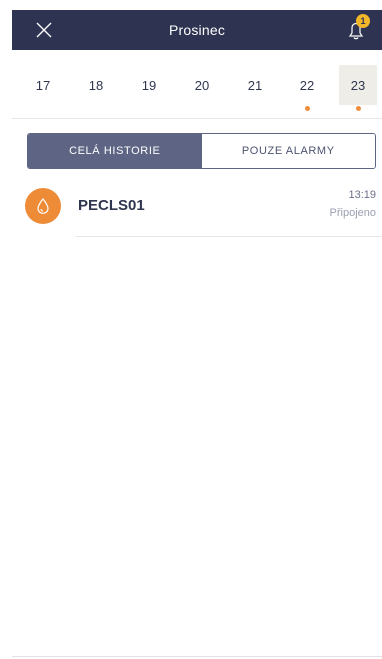  I want to click on history-row: PECLS01 13:19 Připojeno, so click(197, 210).